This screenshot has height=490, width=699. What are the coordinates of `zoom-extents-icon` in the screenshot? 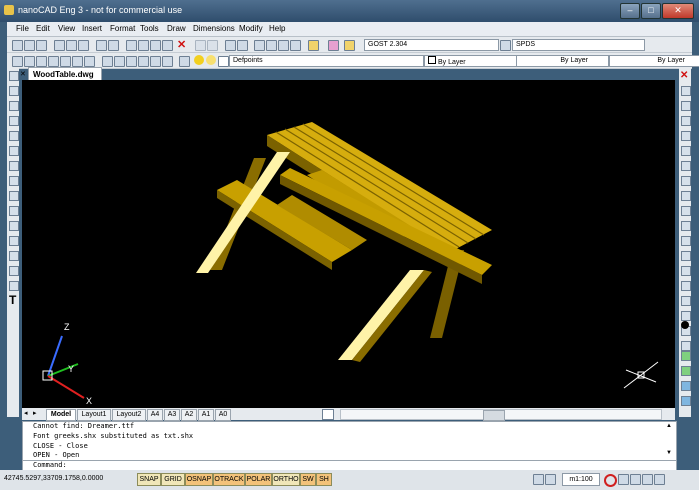 It's located at (271, 45).